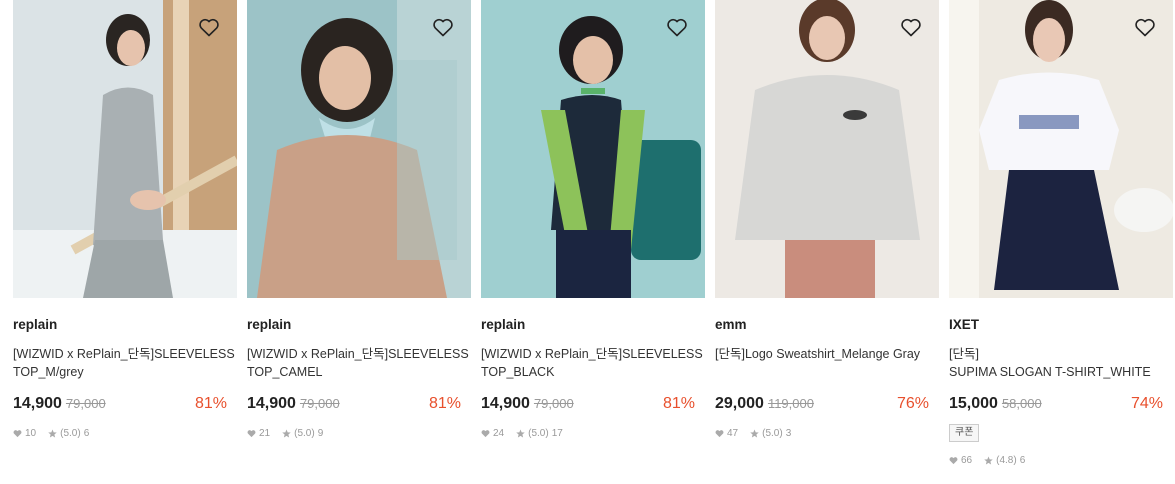  What do you see at coordinates (788, 433) in the screenshot?
I see `review-count: 3` at bounding box center [788, 433].